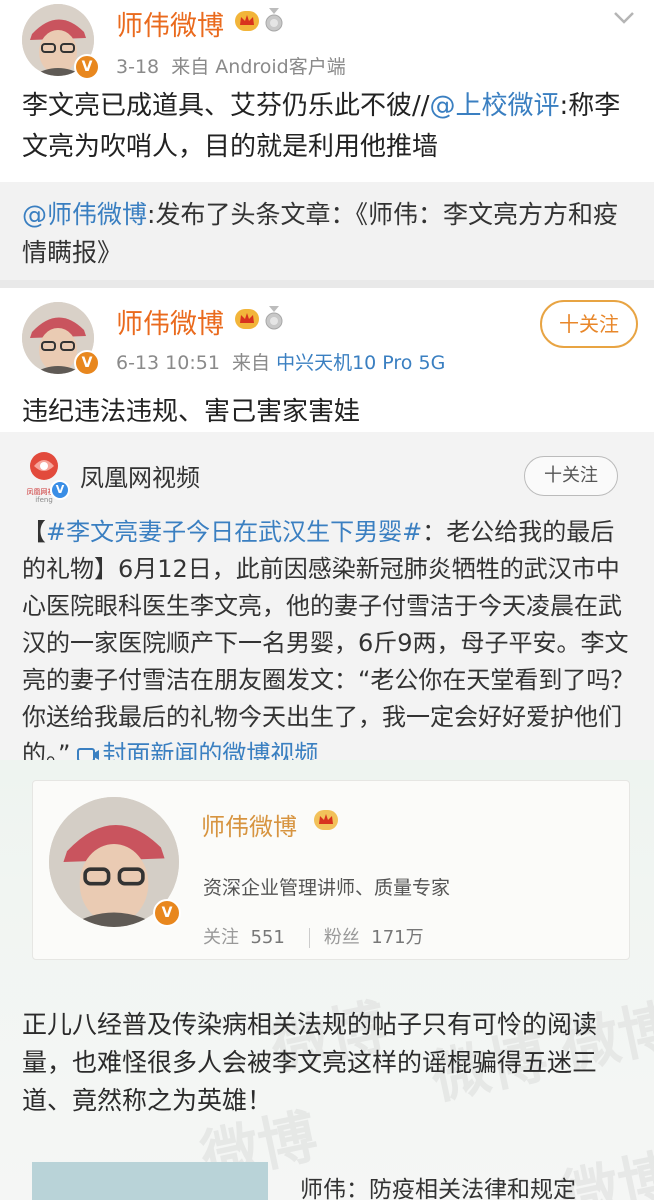  I want to click on phoenix-icon, so click(44, 466).